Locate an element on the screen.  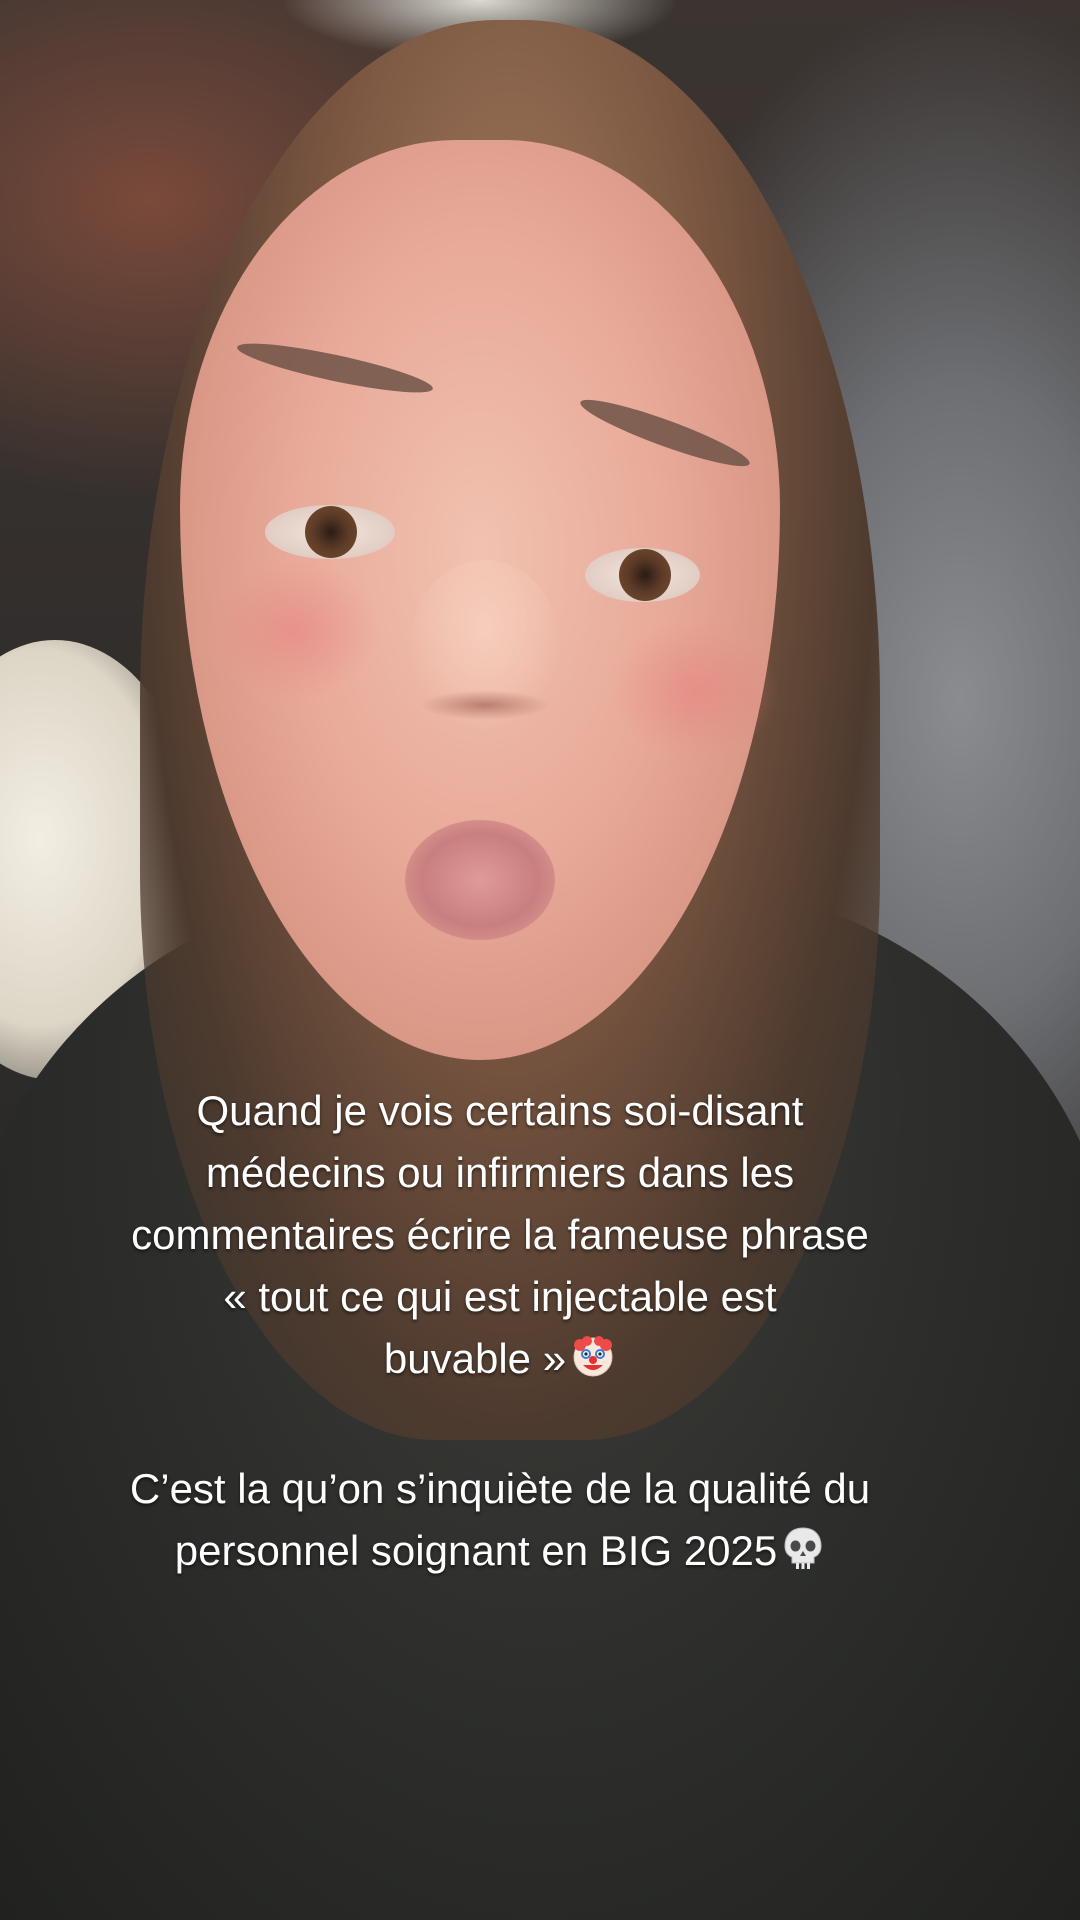
caption-line-with-emoji: personnel soignant en BIG 2025 is located at coordinates (500, 1554).